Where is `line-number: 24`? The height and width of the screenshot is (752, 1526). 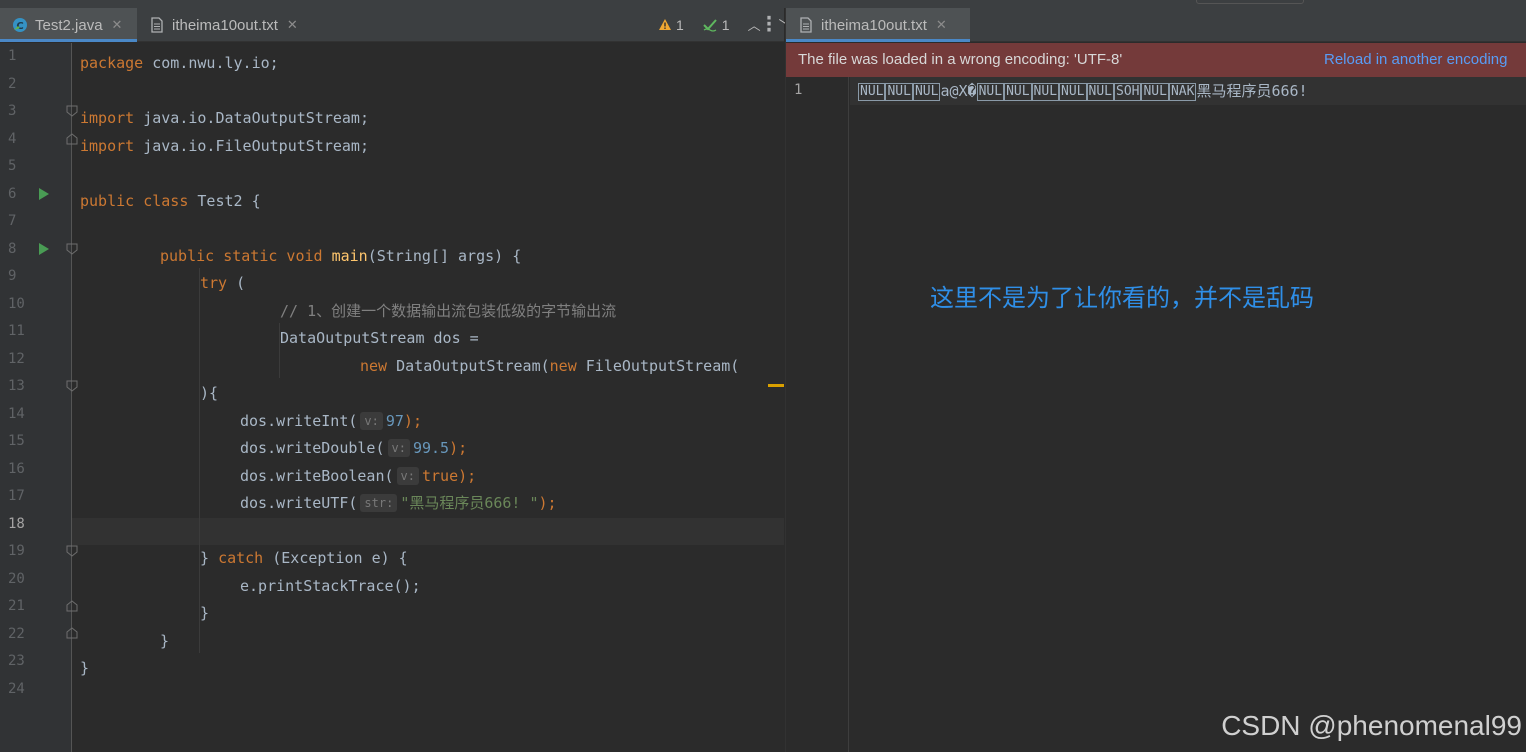
line-number: 24 is located at coordinates (16, 689).